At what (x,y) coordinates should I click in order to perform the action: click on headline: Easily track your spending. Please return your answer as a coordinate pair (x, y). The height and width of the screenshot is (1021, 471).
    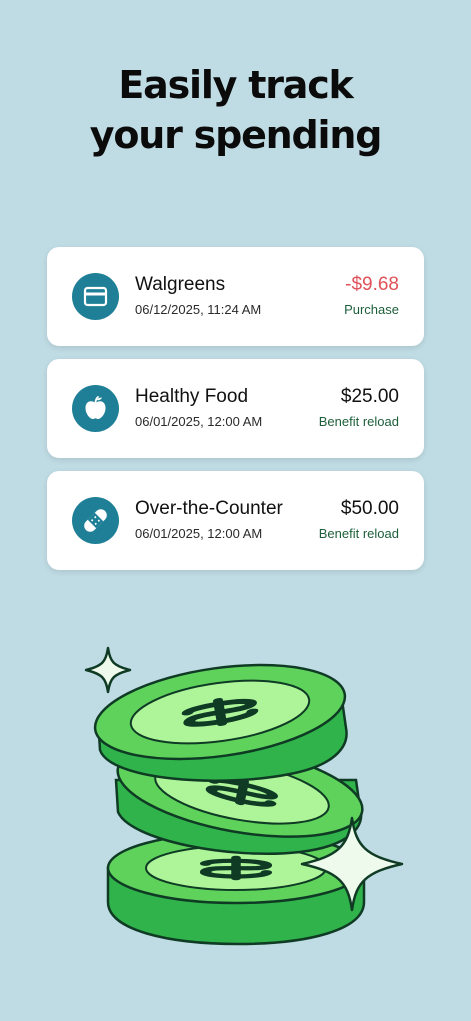
    Looking at the image, I should click on (235, 110).